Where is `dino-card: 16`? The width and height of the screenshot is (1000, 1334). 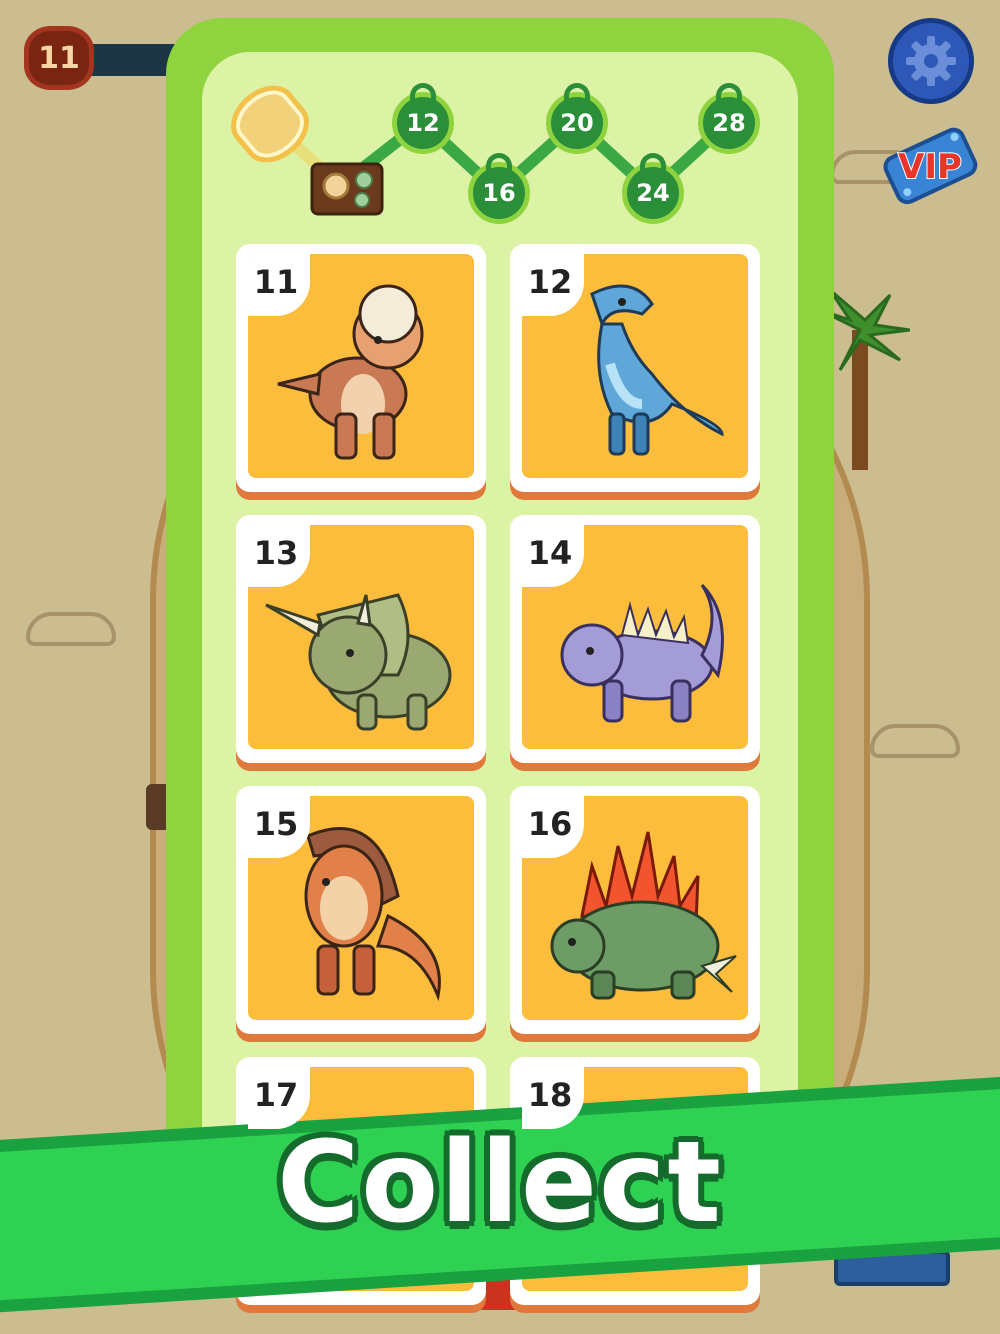
dino-card: 16 is located at coordinates (635, 910).